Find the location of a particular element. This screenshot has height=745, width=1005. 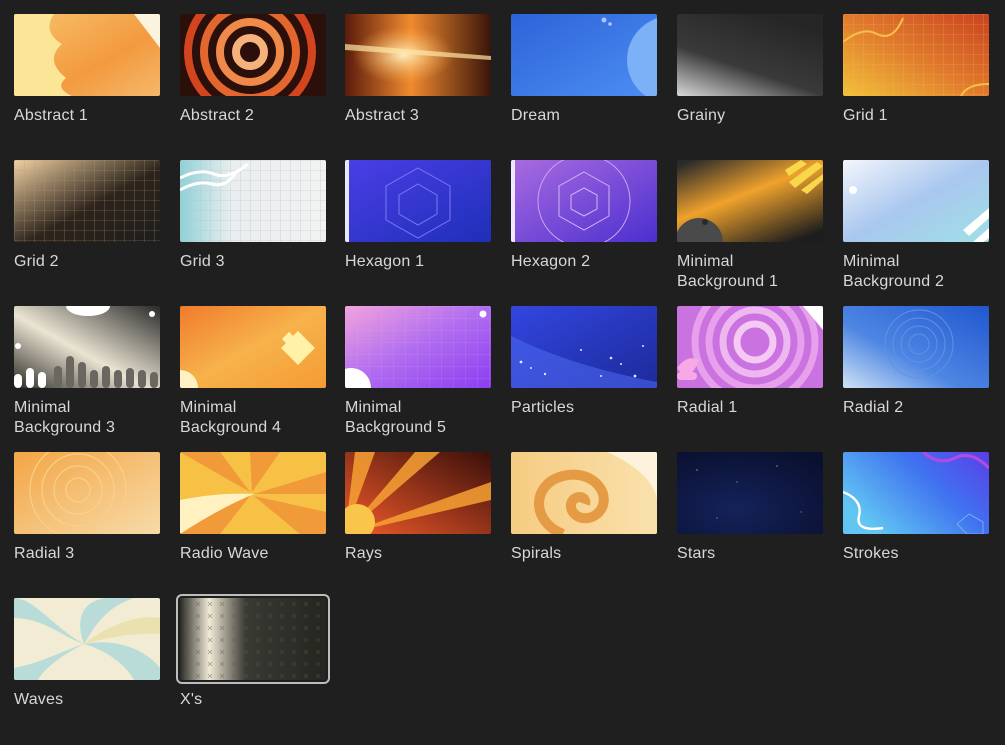

background-label: Radial 1 is located at coordinates (707, 407).